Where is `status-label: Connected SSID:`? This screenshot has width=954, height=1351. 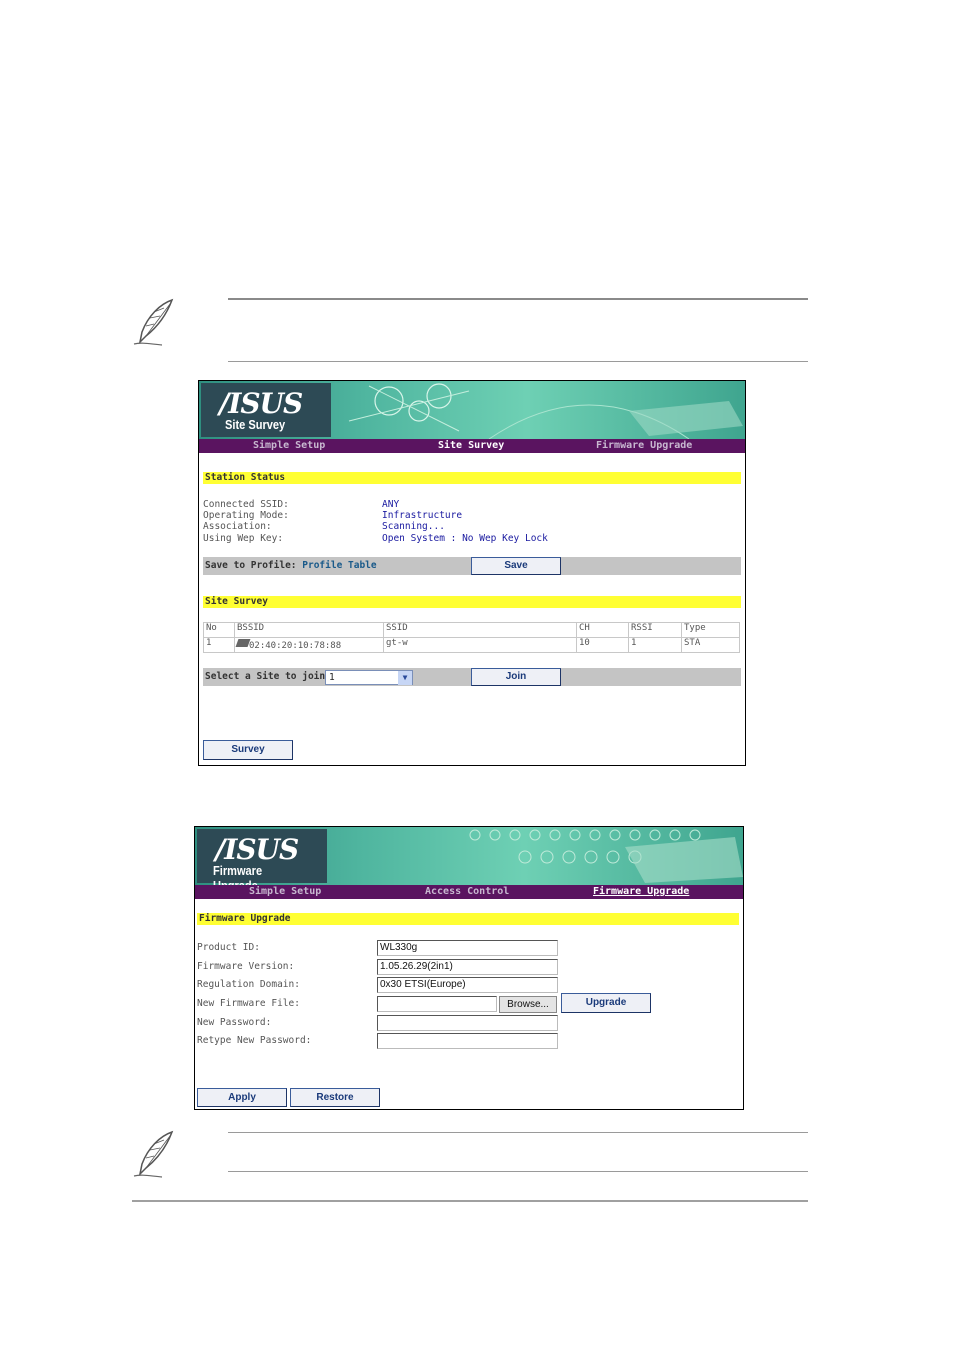 status-label: Connected SSID: is located at coordinates (246, 504).